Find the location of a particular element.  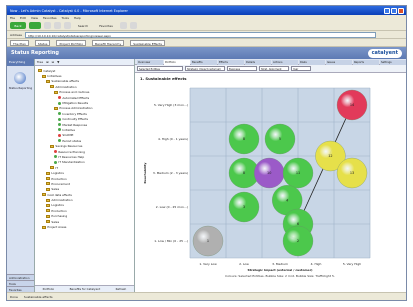

tree-node-label: Procurement is located at coordinates (60, 183).